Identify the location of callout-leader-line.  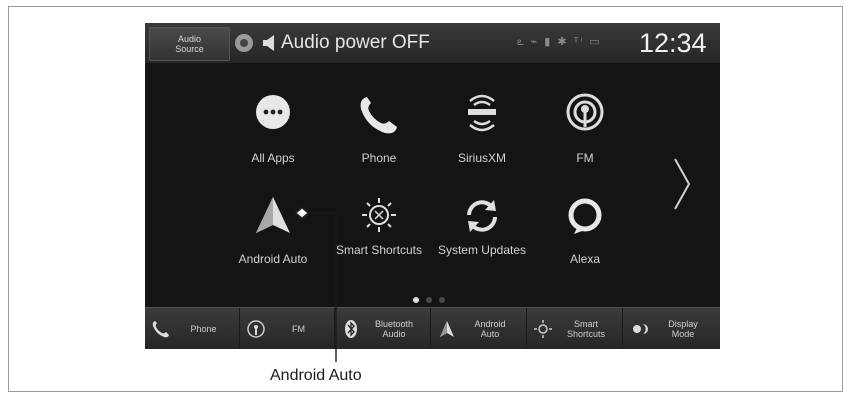
(316, 284).